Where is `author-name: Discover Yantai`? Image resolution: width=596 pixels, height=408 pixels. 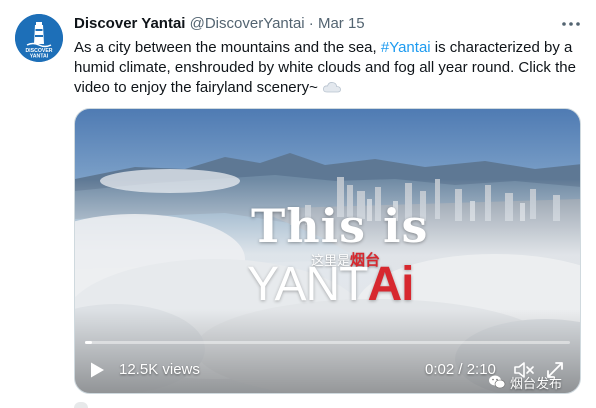
author-name: Discover Yantai is located at coordinates (129, 23).